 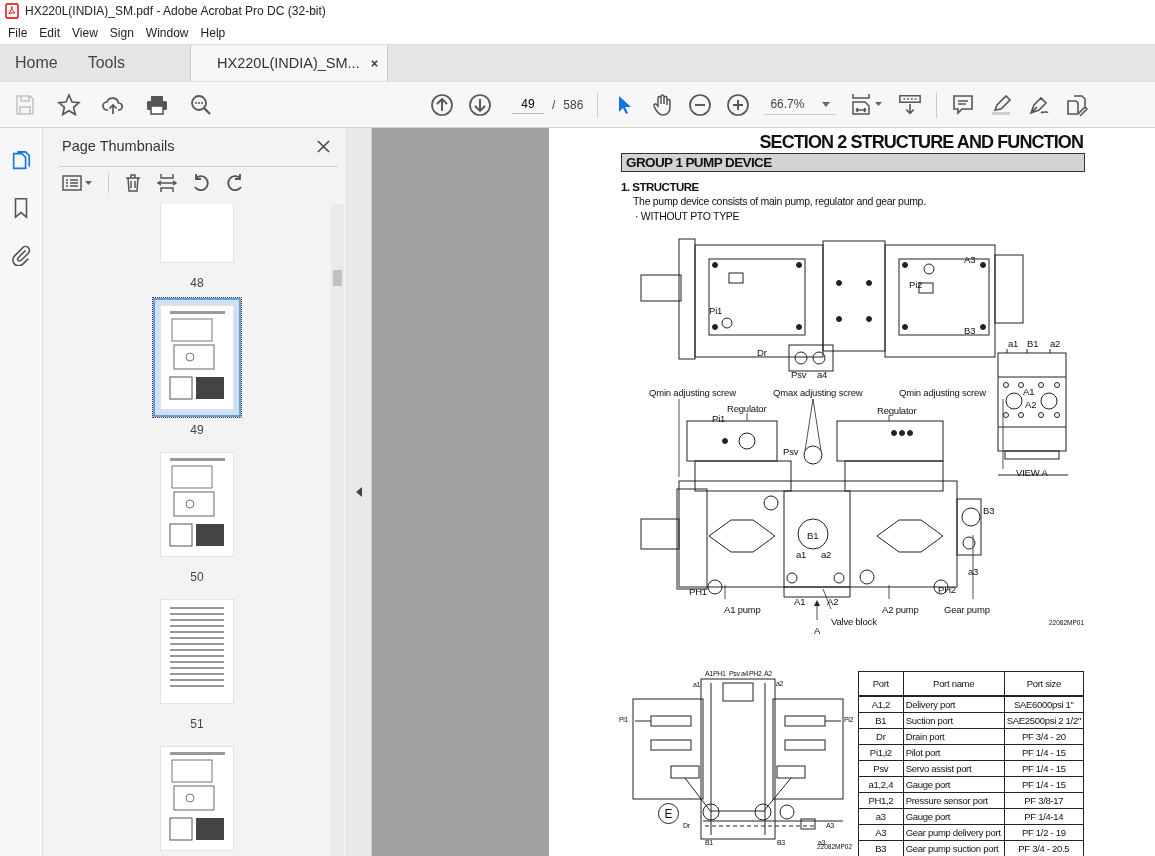 I want to click on scrollbar-thumb, so click(x=337, y=278).